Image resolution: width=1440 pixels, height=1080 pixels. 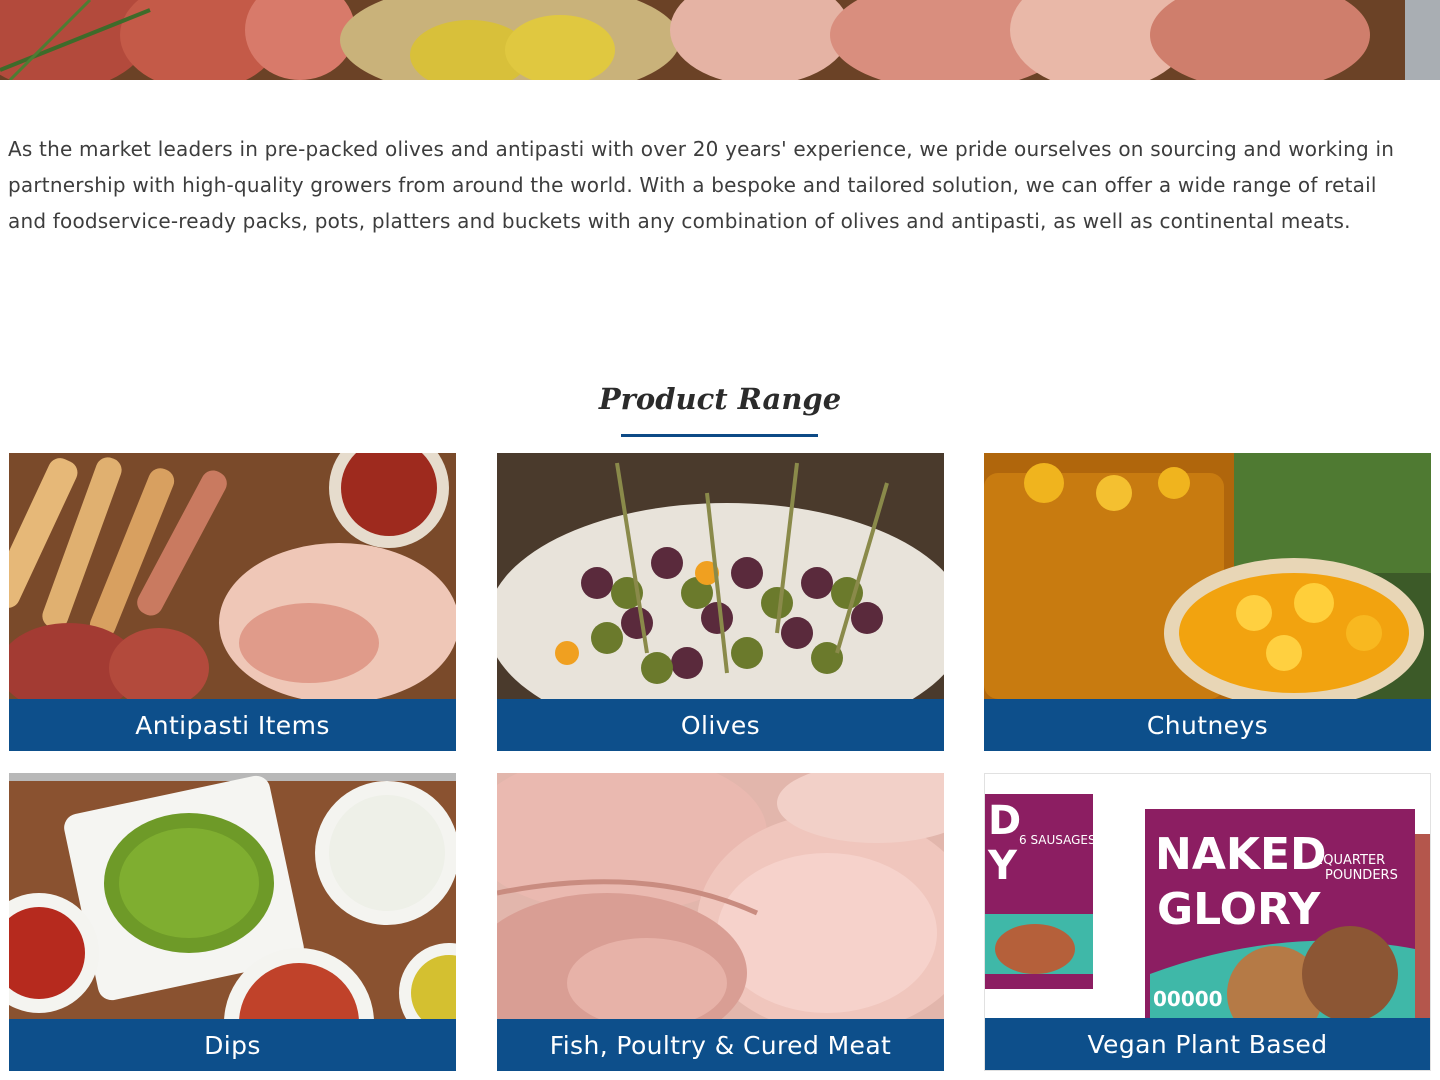 What do you see at coordinates (720, 896) in the screenshot?
I see `cured-meat-photo` at bounding box center [720, 896].